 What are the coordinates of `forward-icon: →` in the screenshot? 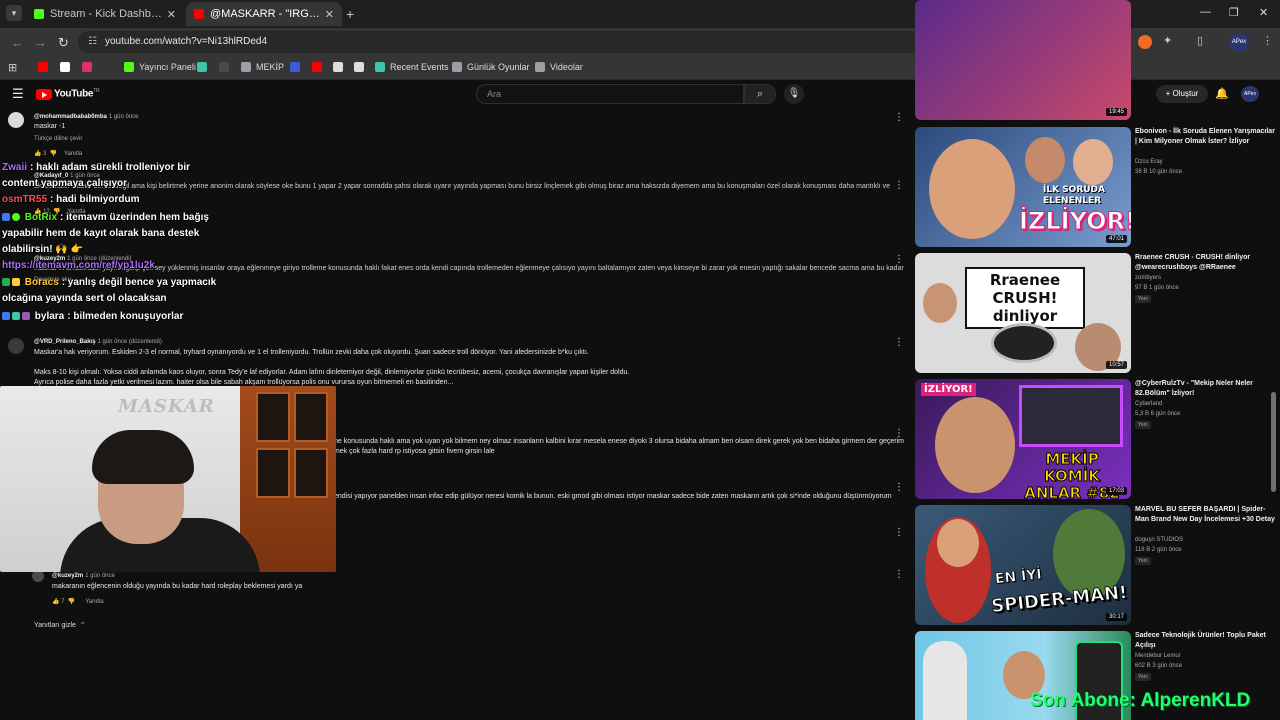 It's located at (40, 42).